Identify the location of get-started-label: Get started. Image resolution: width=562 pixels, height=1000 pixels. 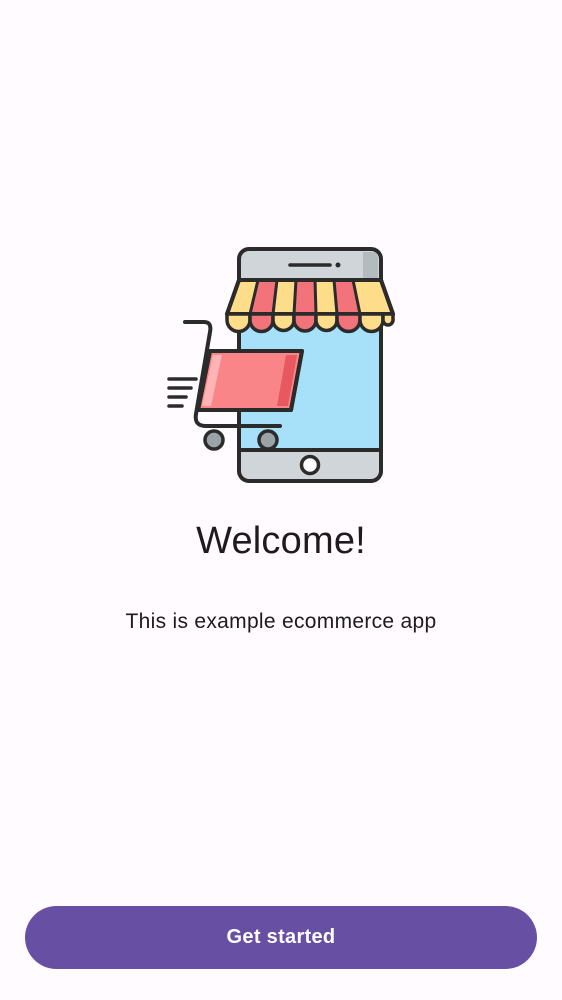
(281, 937).